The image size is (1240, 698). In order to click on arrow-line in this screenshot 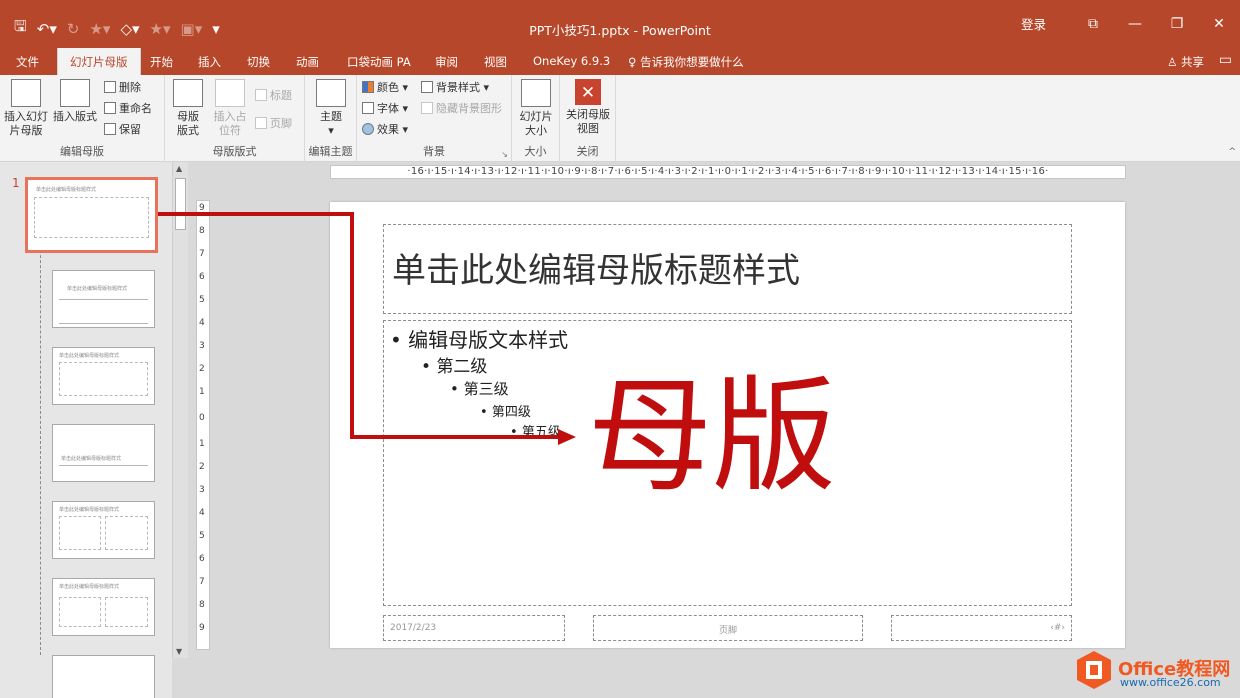, I will do `click(359, 325)`.